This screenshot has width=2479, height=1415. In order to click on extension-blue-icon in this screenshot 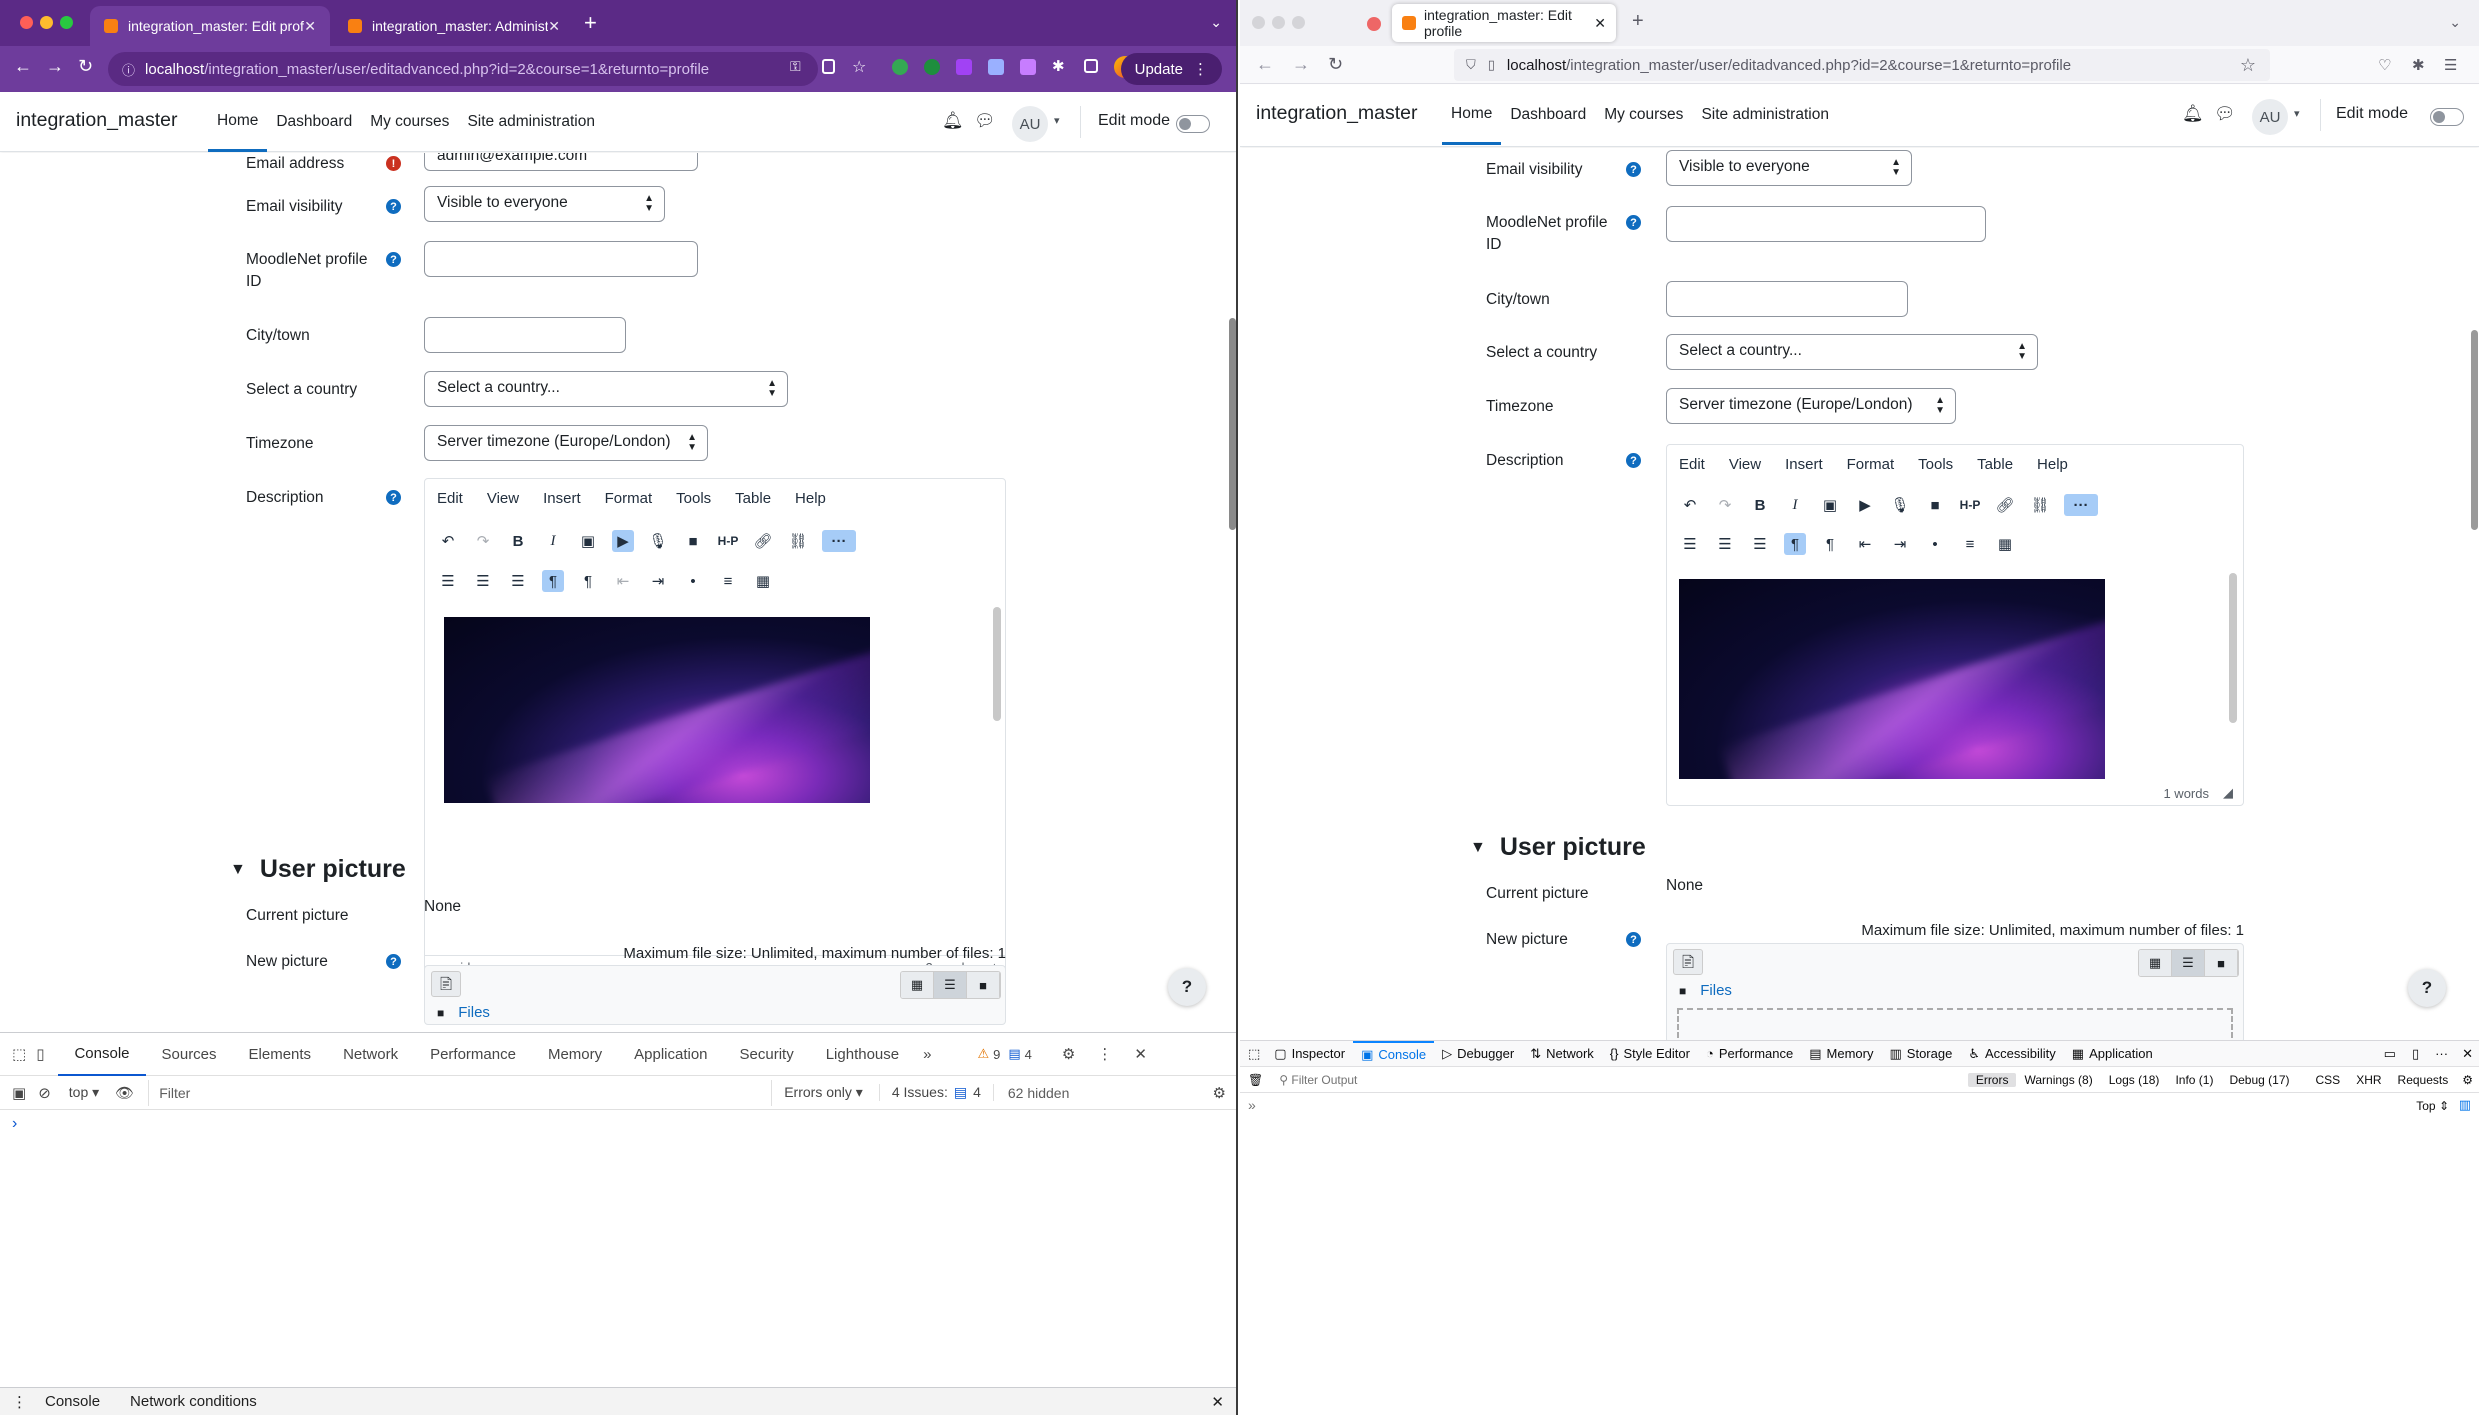, I will do `click(996, 67)`.